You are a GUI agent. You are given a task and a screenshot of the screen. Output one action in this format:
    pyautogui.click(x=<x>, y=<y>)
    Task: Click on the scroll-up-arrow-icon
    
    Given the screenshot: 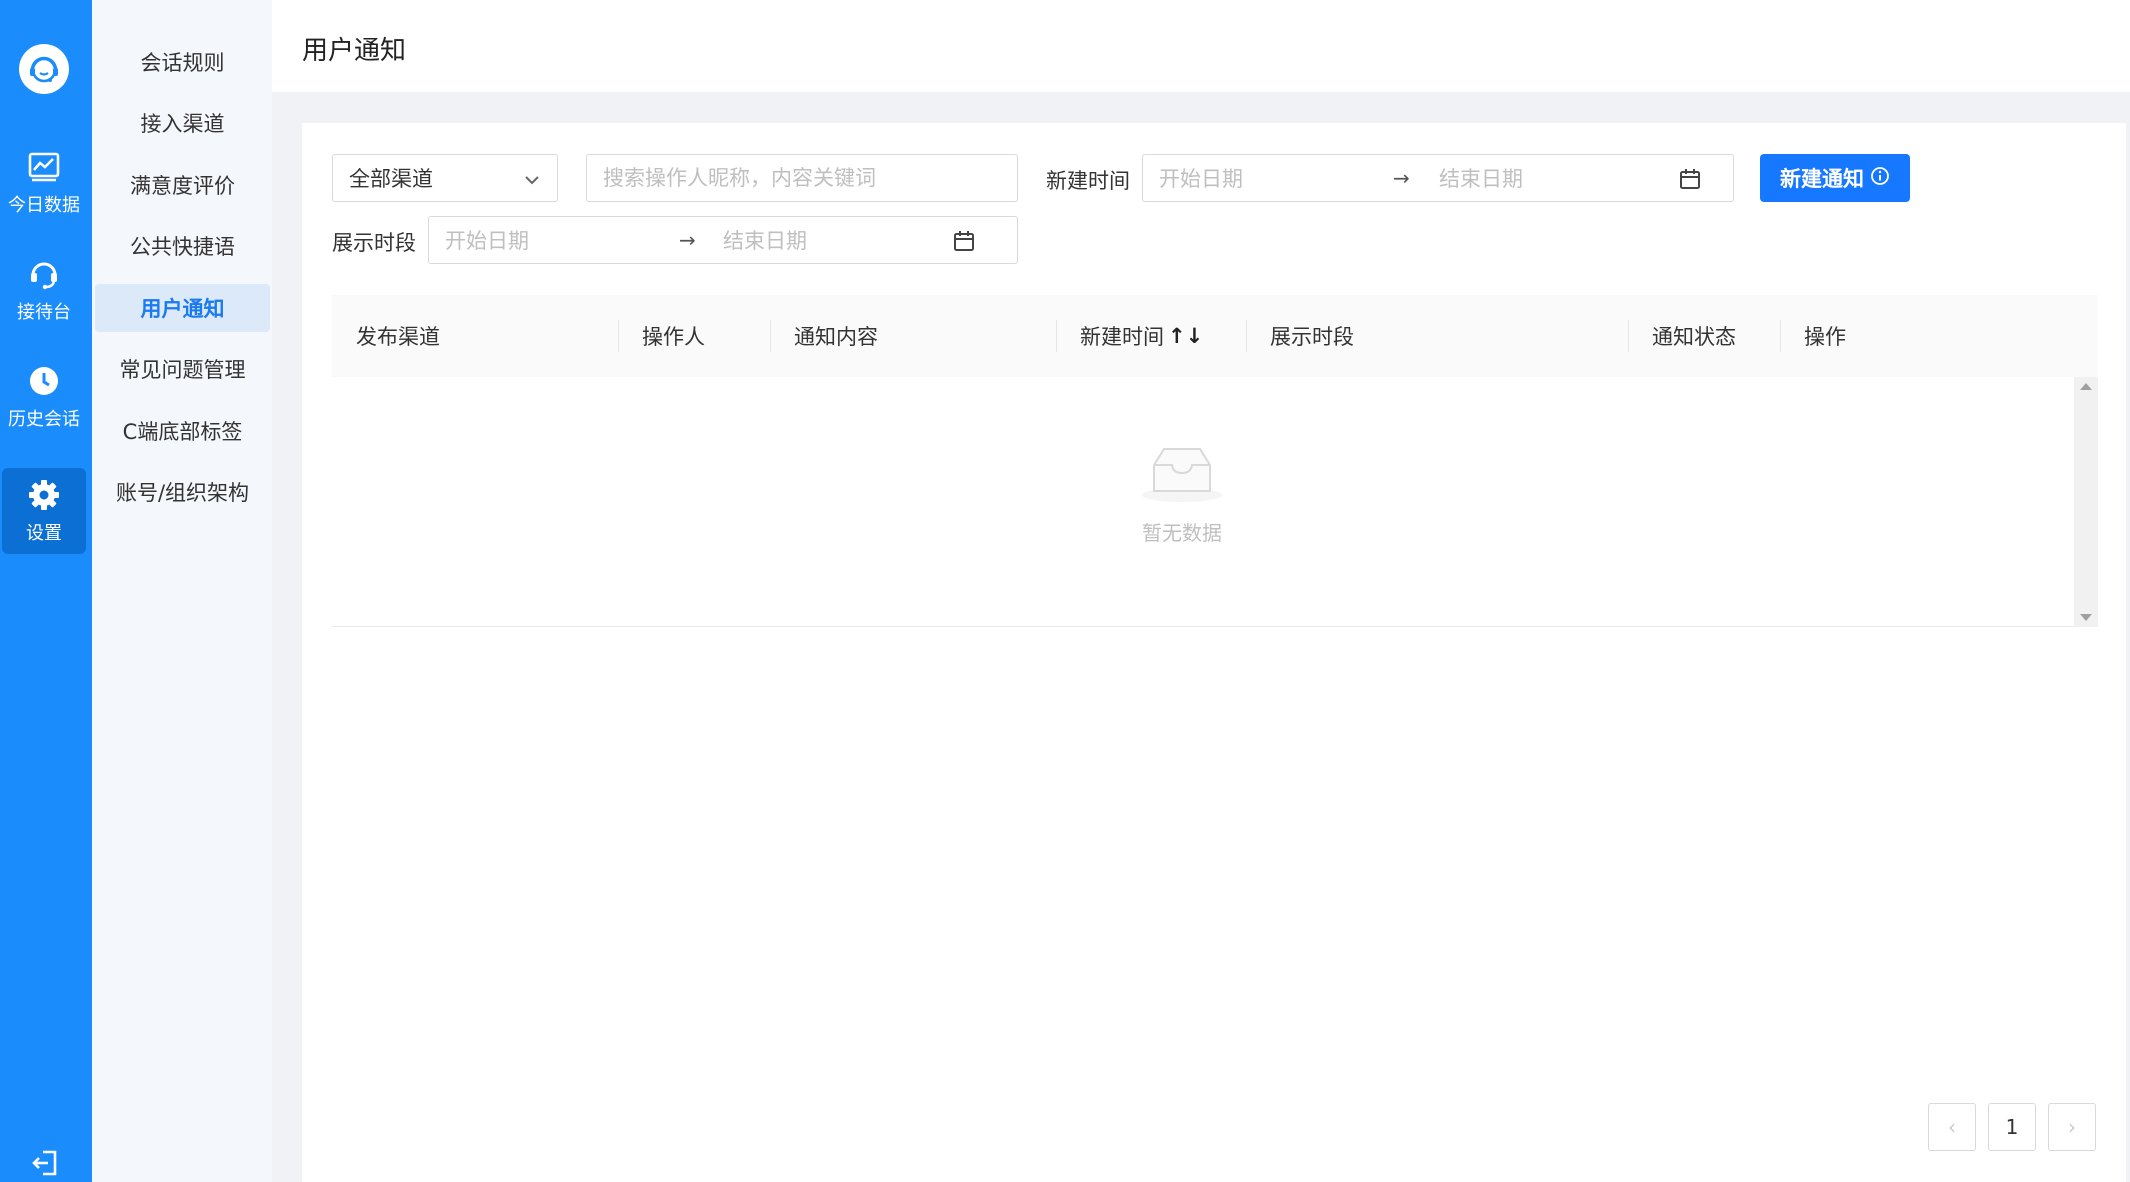 What is the action you would take?
    pyautogui.click(x=2086, y=386)
    